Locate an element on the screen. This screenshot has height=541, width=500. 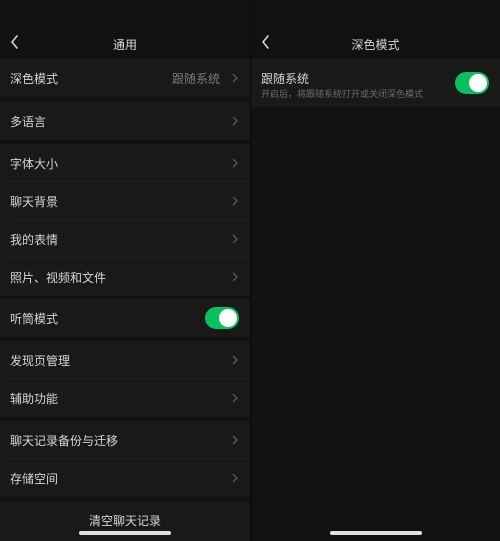
settings-group-display: 深色模式 跟随系统 is located at coordinates (125, 78).